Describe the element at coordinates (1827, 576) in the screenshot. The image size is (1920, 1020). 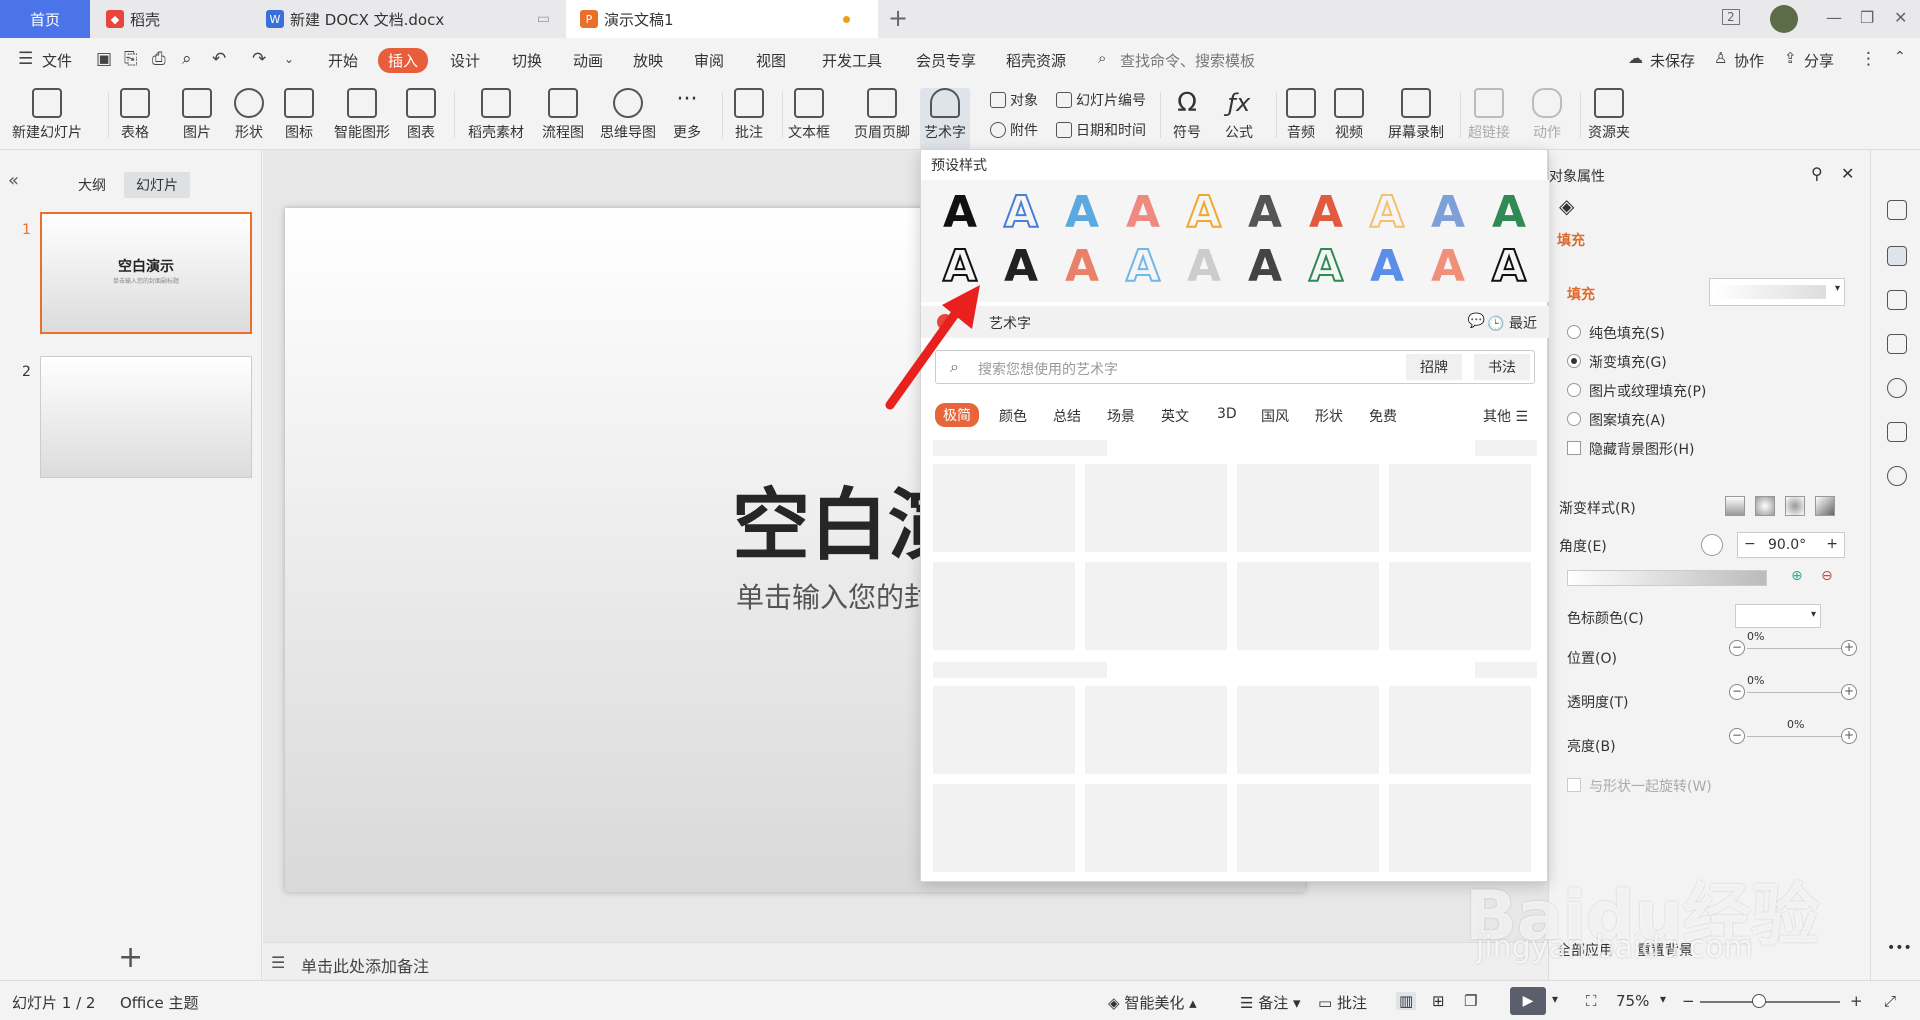
I see `remove-stop-icon: ⊖` at that location.